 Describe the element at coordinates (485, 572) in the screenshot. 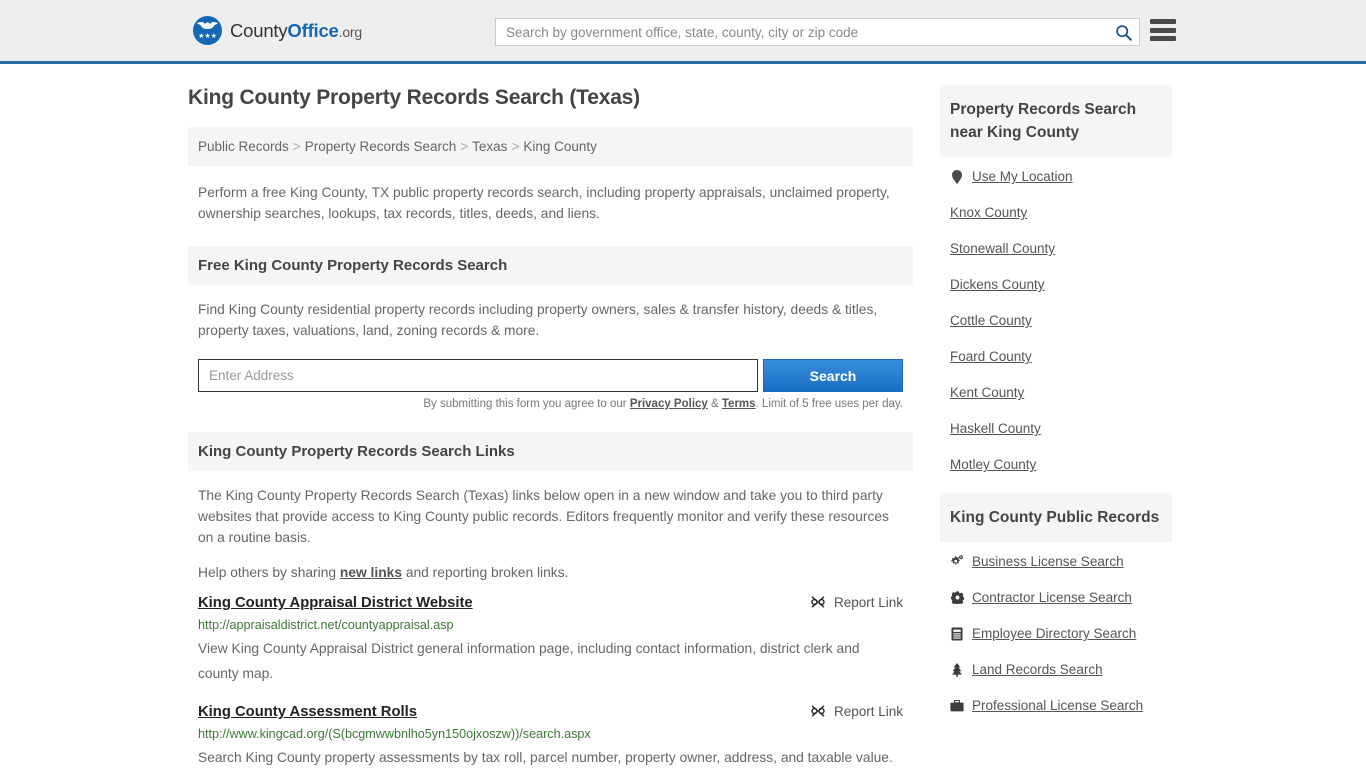

I see `share-suffix: and reporting broken links.` at that location.